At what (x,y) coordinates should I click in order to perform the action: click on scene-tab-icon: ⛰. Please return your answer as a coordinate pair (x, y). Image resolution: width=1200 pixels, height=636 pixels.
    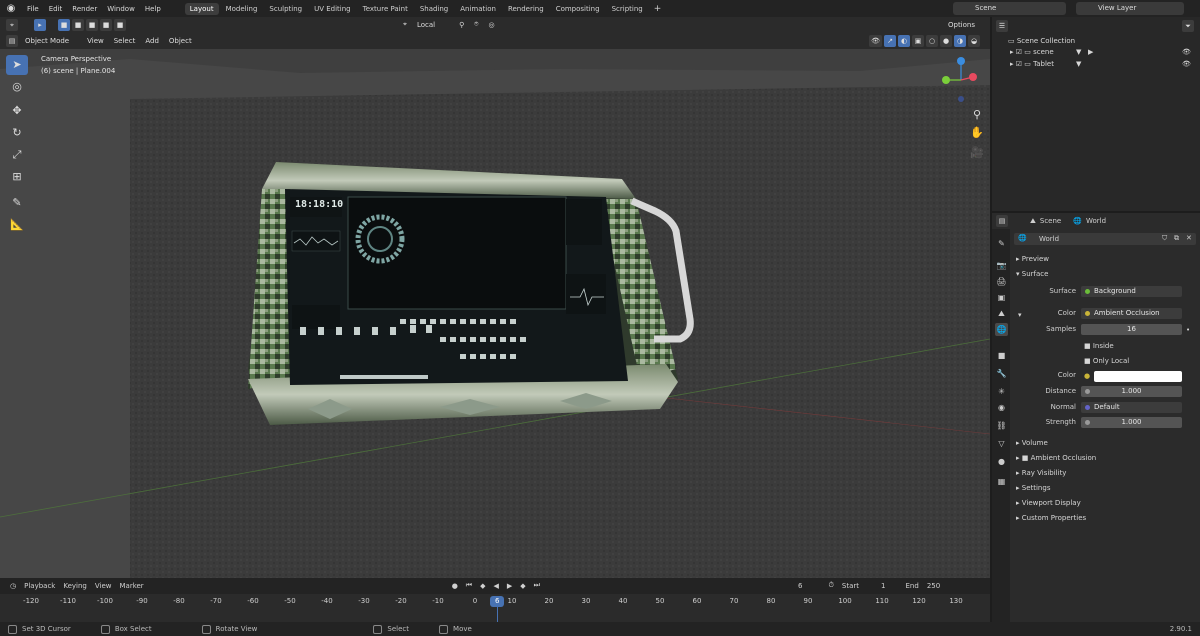
    Looking at the image, I should click on (1001, 313).